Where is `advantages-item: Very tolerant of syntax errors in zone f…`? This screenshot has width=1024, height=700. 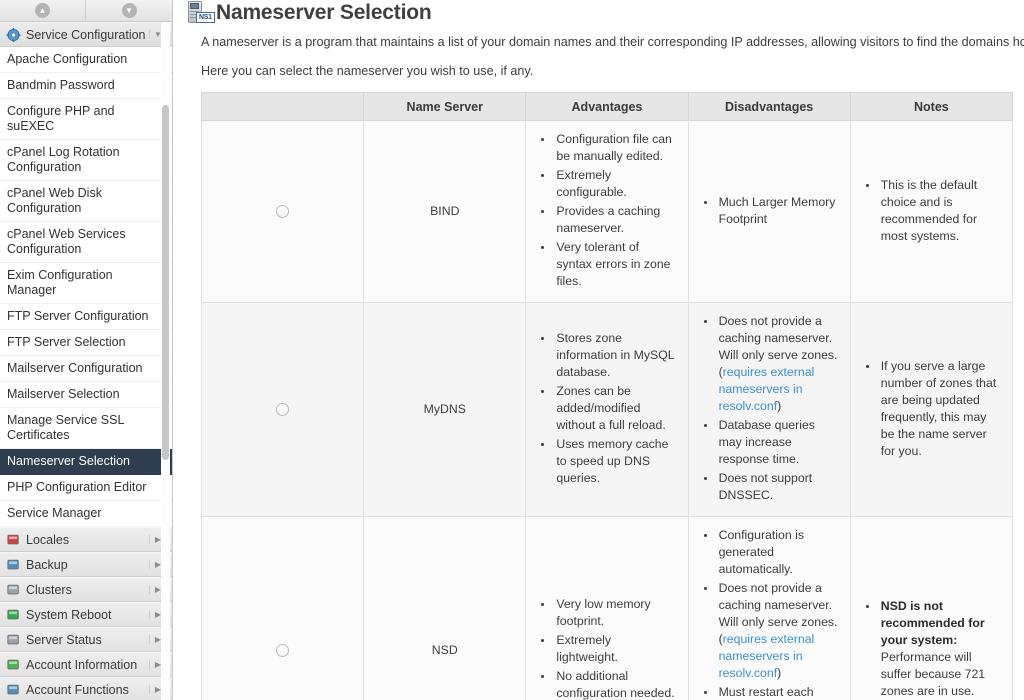
advantages-item: Very tolerant of syntax errors in zone f… is located at coordinates (614, 264).